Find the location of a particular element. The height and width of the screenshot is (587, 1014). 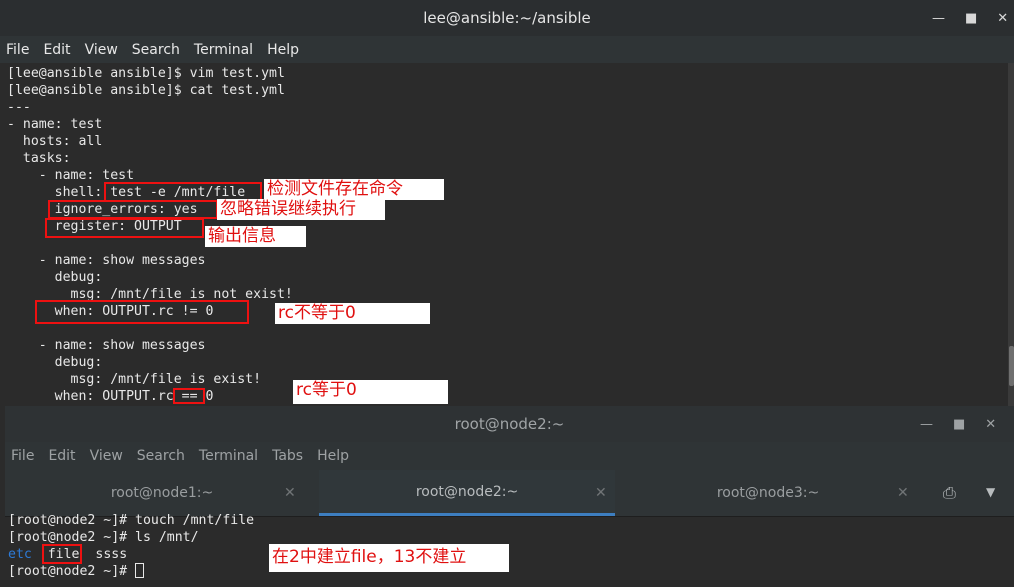

annotation-output-info: 输出信息 is located at coordinates (255, 236).